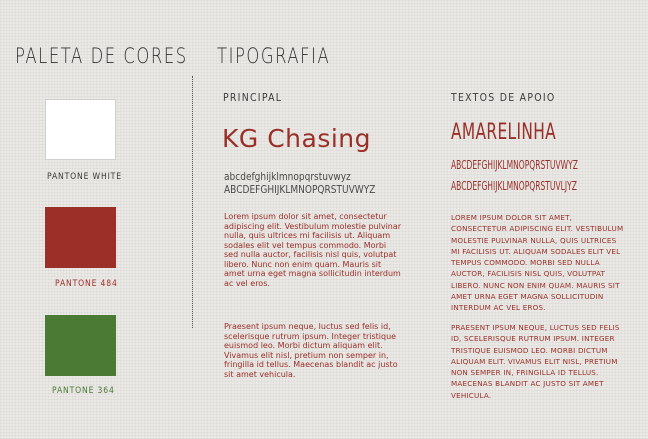 The width and height of the screenshot is (648, 439). Describe the element at coordinates (514, 186) in the screenshot. I see `support-uppercase-sample-2: ABCDEFGHIJKLMNOPQRSTUVLJYZ` at that location.